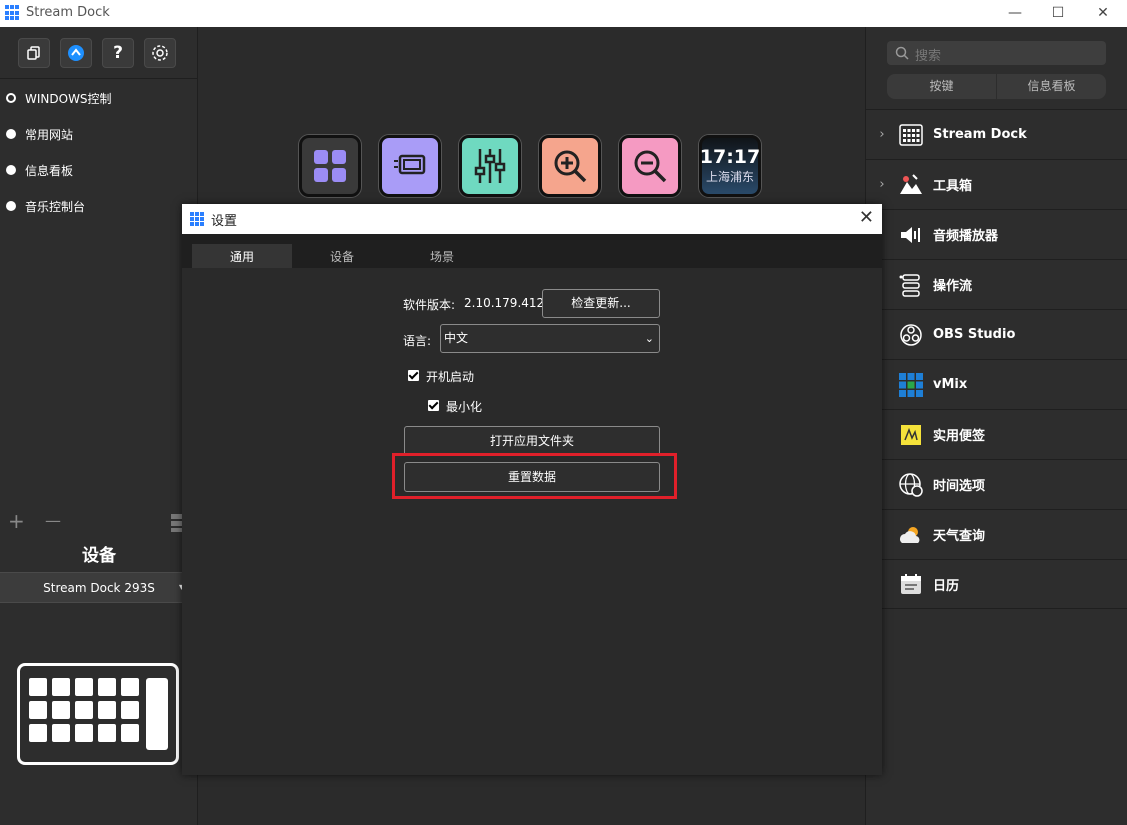 The height and width of the screenshot is (825, 1127). I want to click on profile-item-websites: 常用网站, so click(99, 134).